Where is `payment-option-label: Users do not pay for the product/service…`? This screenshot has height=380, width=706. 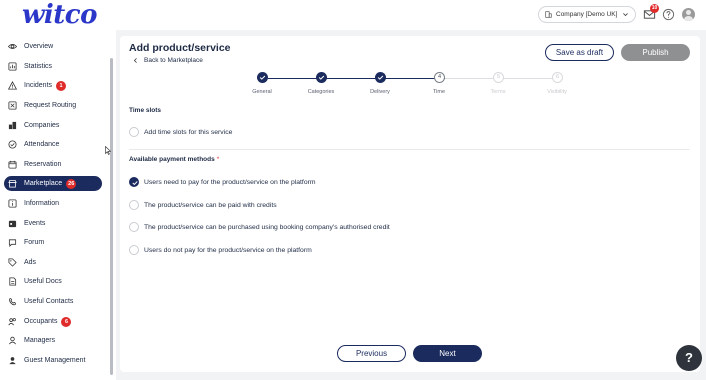
payment-option-label: Users do not pay for the product/service… is located at coordinates (228, 250).